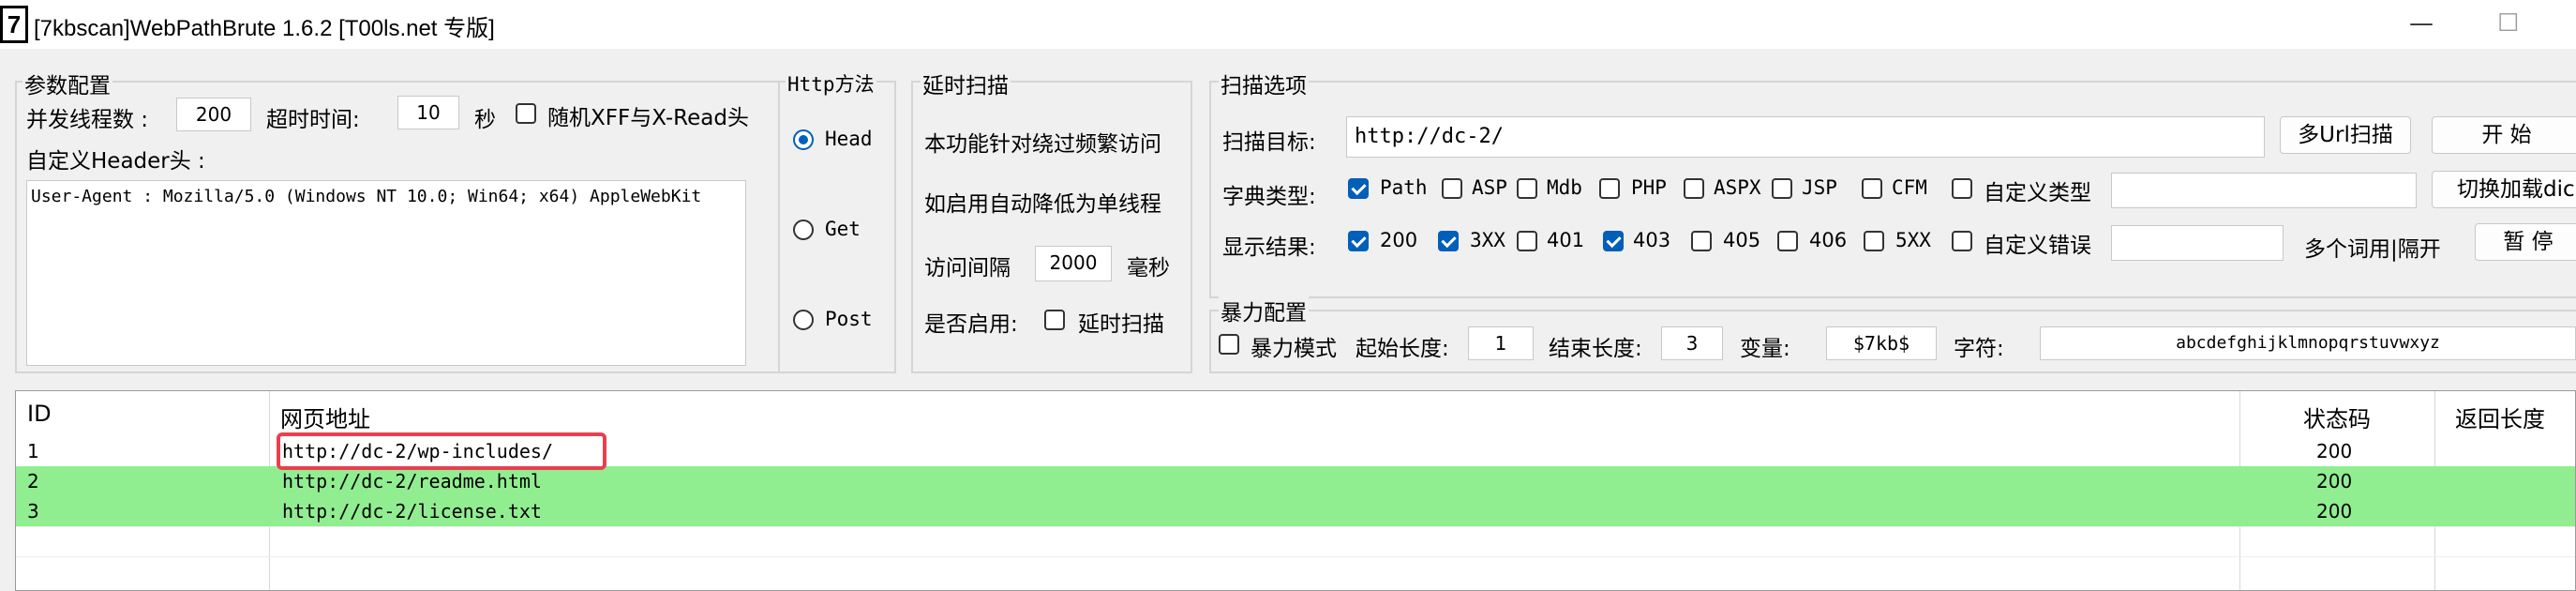 The width and height of the screenshot is (2576, 591). I want to click on dict-php-label: PHP, so click(1649, 187).